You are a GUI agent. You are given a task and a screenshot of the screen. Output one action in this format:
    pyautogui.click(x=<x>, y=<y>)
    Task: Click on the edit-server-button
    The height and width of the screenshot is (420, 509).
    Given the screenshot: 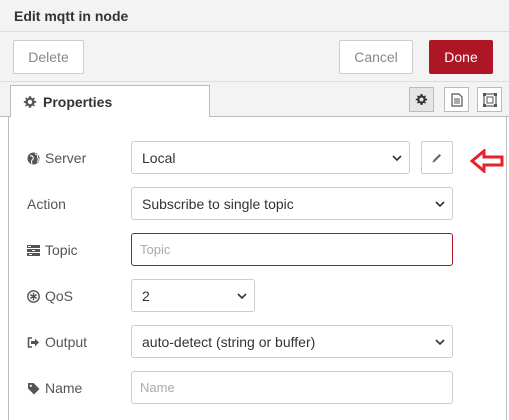 What is the action you would take?
    pyautogui.click(x=437, y=157)
    